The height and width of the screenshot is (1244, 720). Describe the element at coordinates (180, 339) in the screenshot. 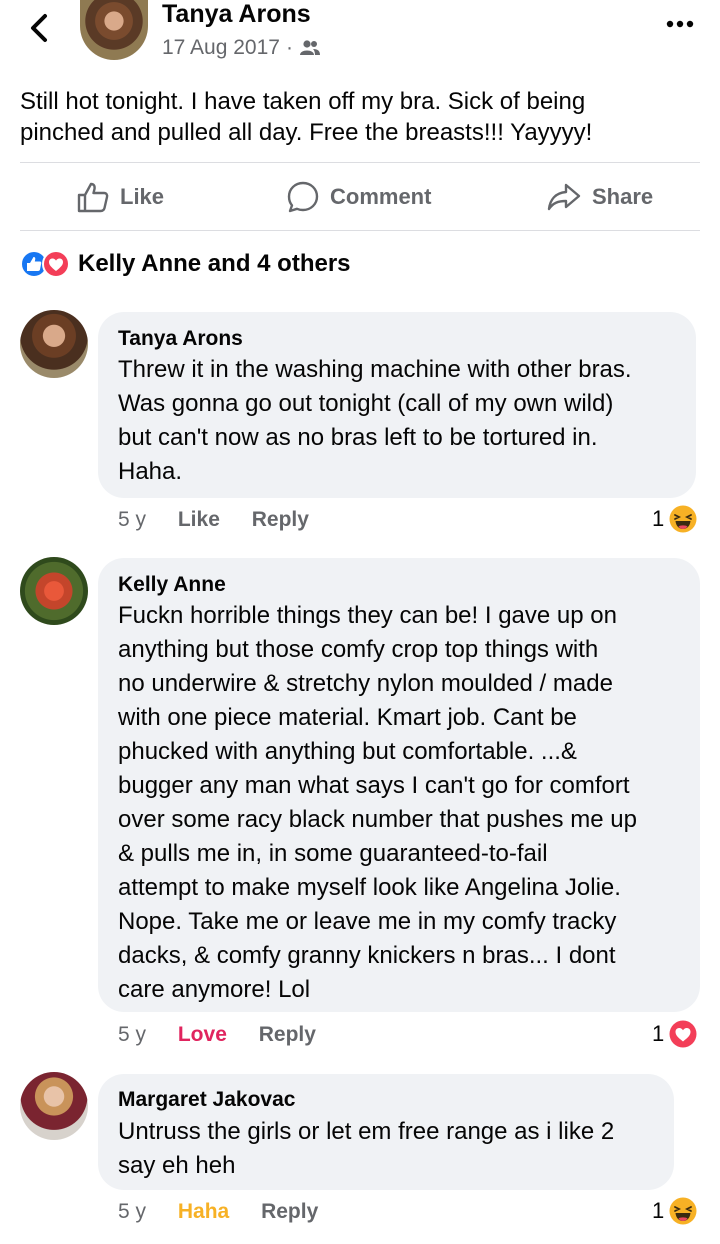

I see `comment-author: Tanya Arons` at that location.